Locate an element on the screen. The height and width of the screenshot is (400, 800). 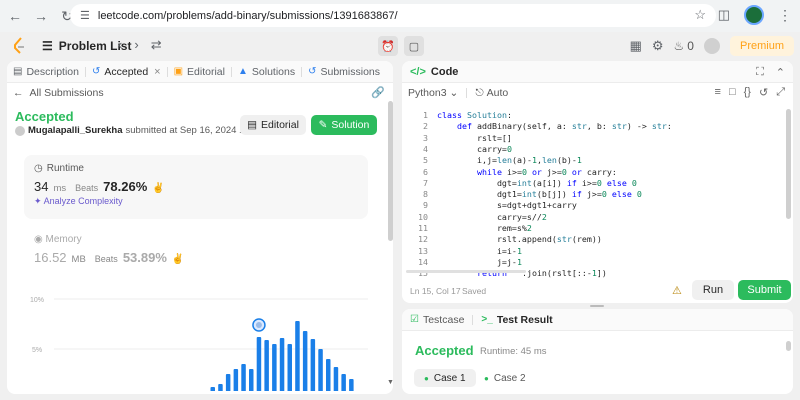
code-line: i,j=len(a)-1,len(b)-1 is located at coordinates (509, 160).